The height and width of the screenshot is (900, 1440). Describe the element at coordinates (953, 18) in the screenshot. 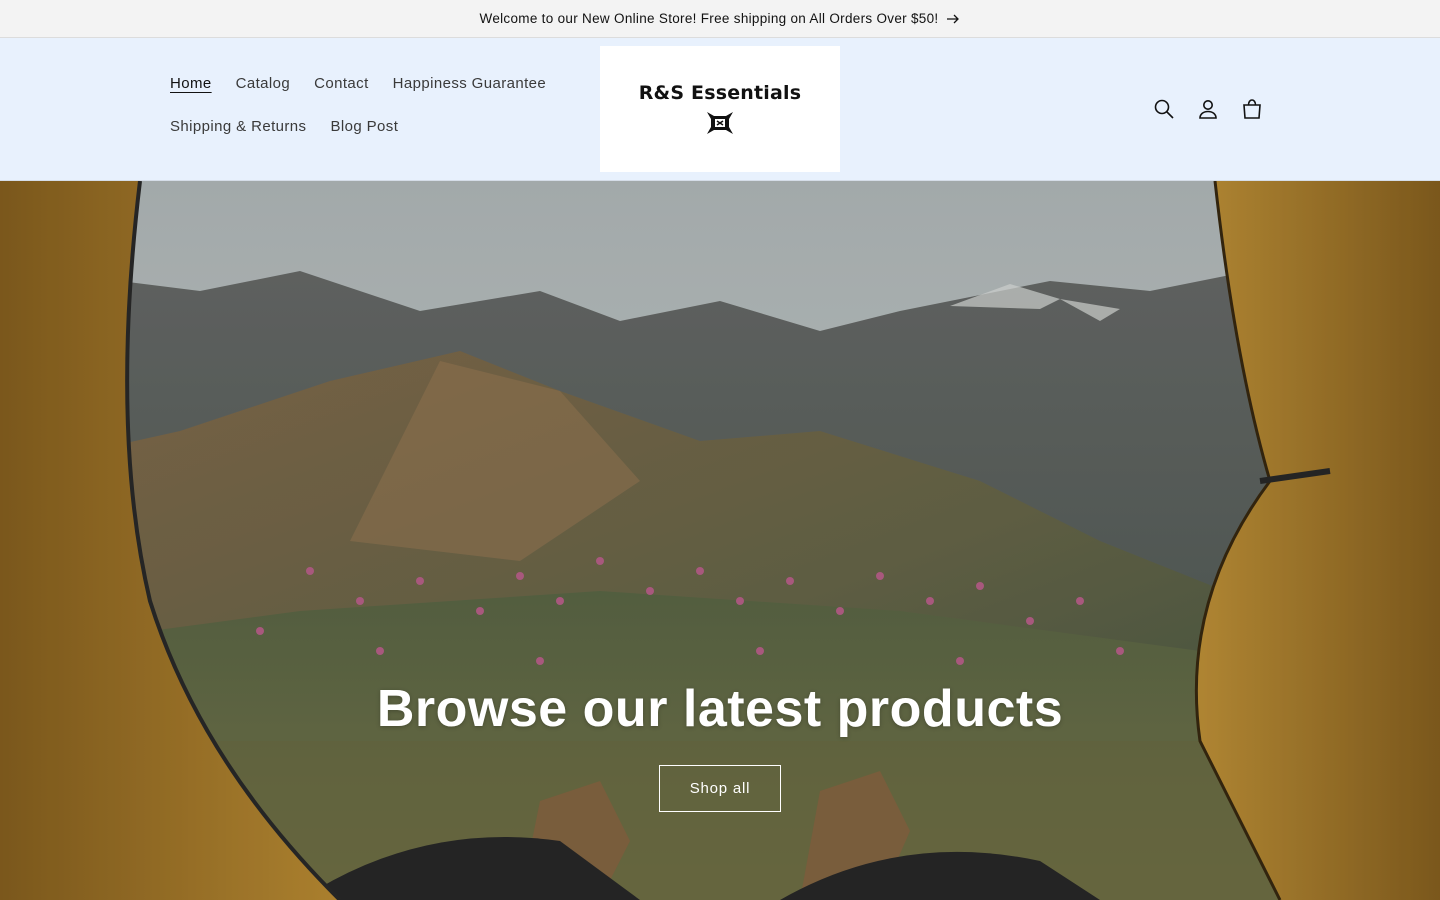

I see `arrow-right-icon` at that location.